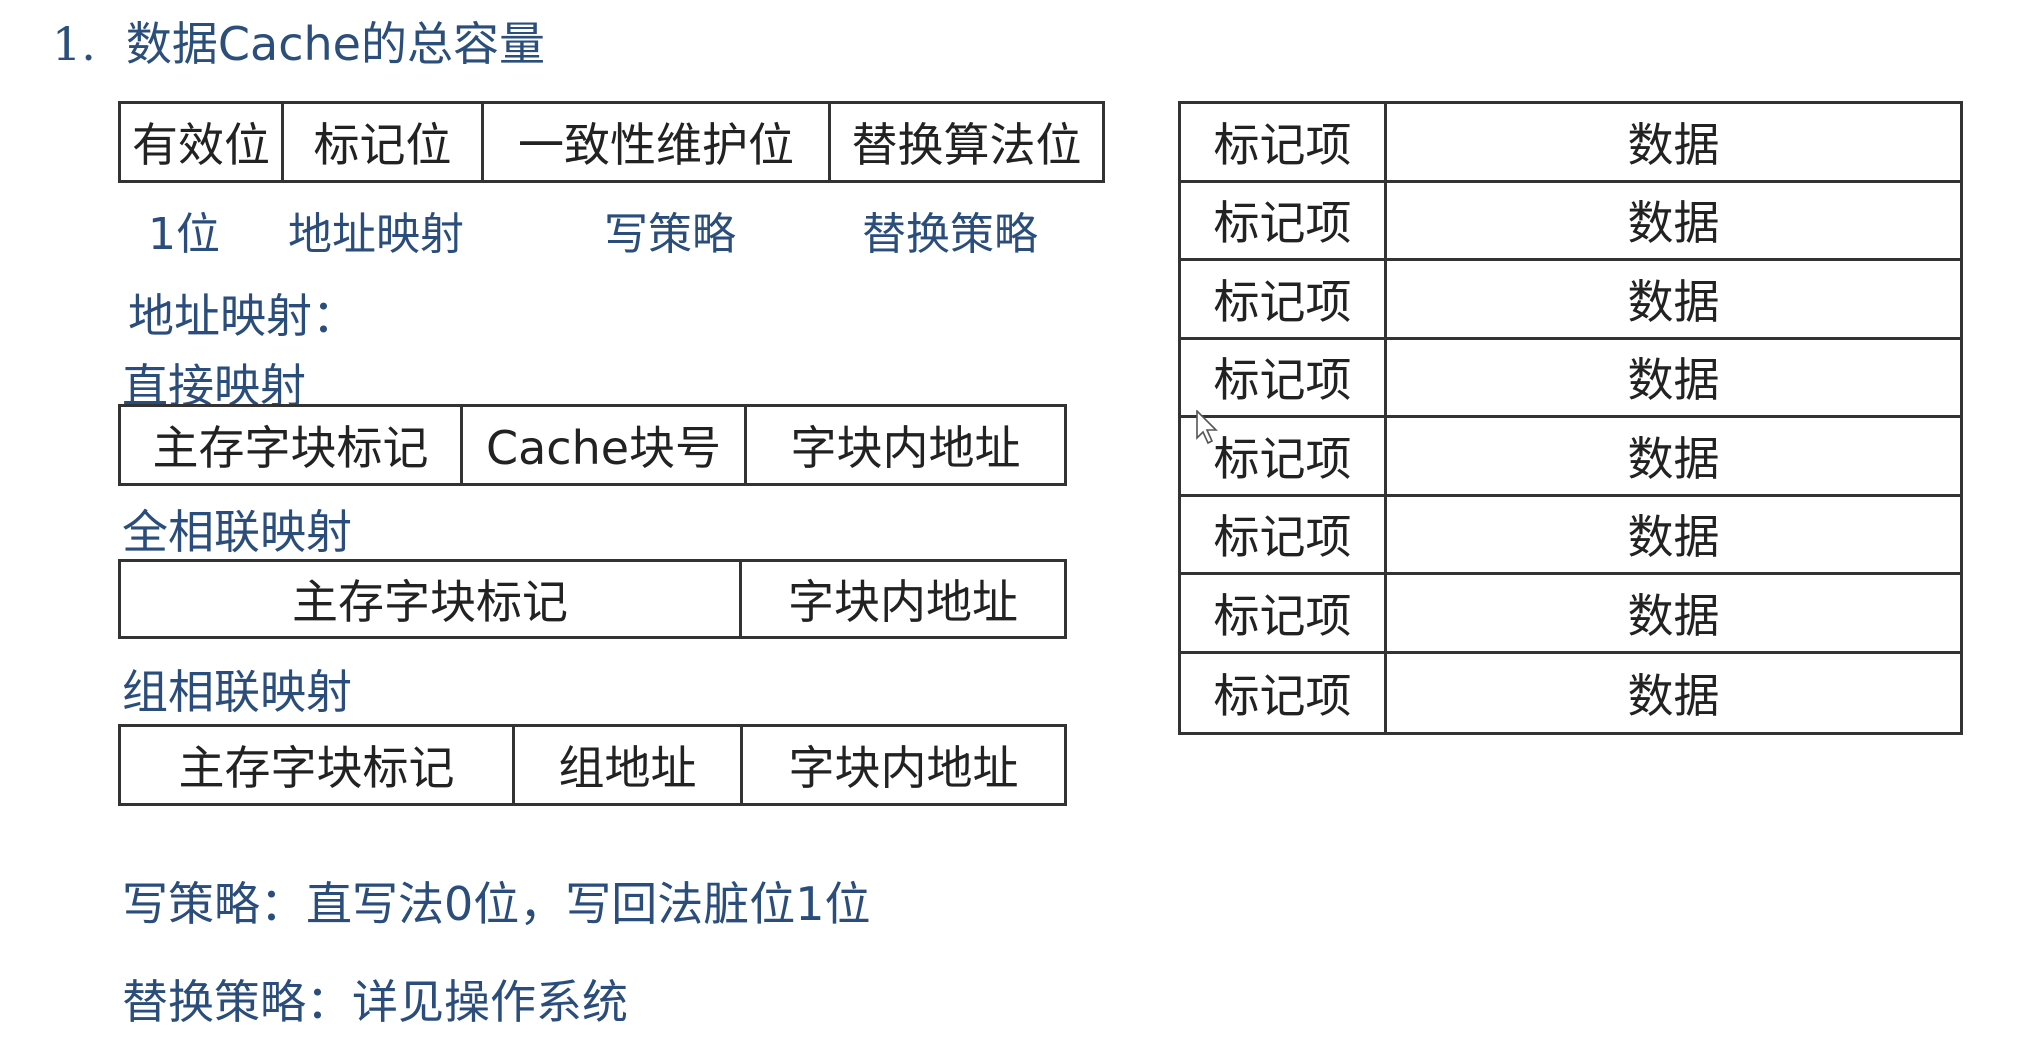 Image resolution: width=2024 pixels, height=1064 pixels. What do you see at coordinates (237, 692) in the screenshot?
I see `set-associative-label: 组相联映射` at bounding box center [237, 692].